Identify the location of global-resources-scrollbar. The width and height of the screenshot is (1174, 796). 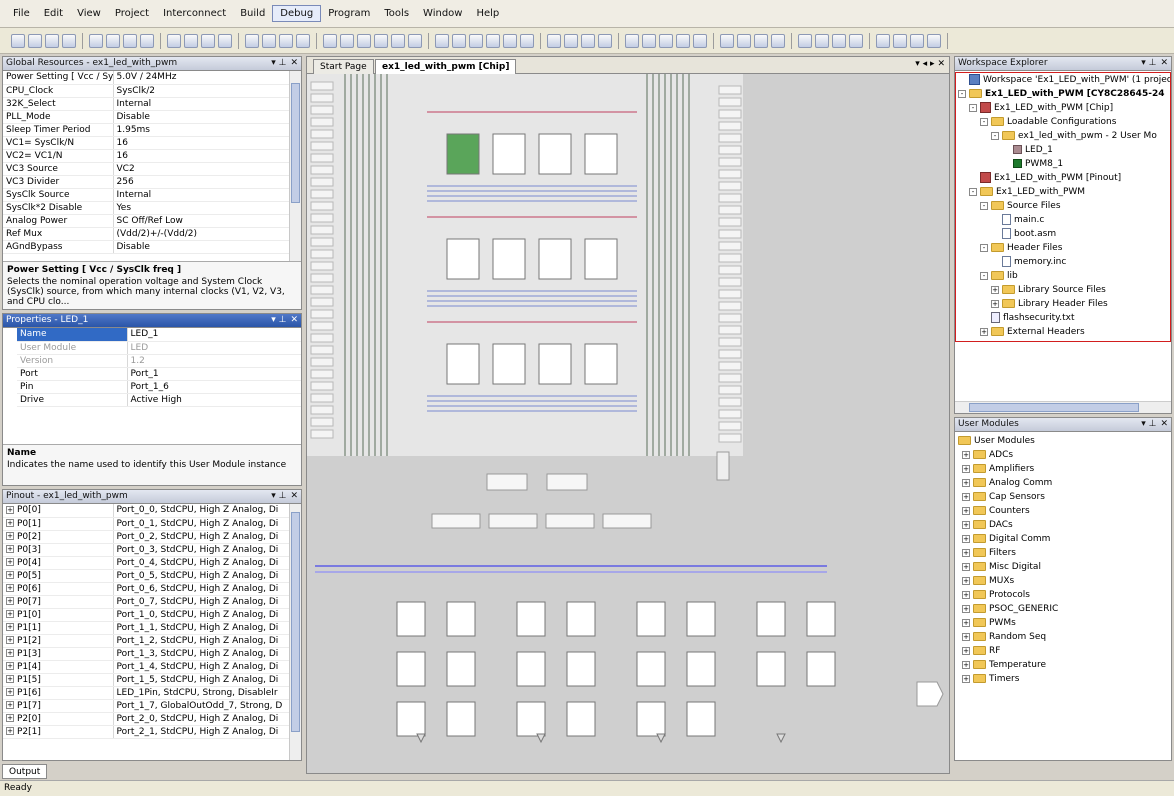
(295, 166).